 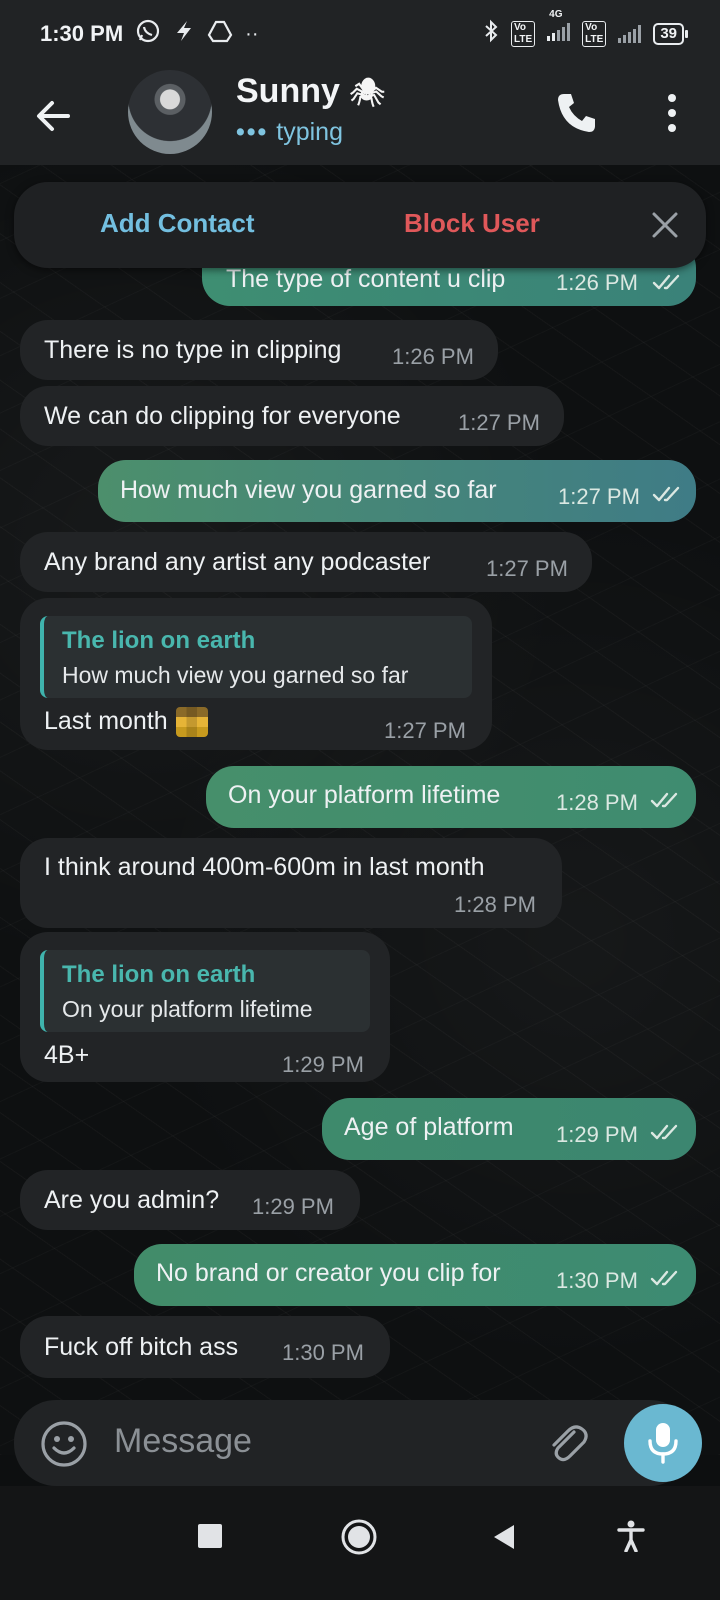 What do you see at coordinates (222, 416) in the screenshot?
I see `message-text: We can do clipping for everyone` at bounding box center [222, 416].